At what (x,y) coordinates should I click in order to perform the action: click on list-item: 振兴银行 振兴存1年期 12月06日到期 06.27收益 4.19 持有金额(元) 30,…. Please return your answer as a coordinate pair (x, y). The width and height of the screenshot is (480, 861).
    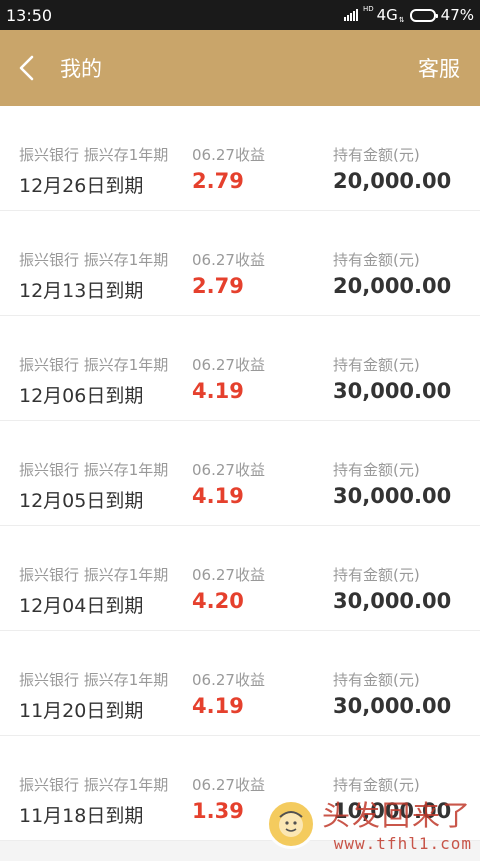
    Looking at the image, I should click on (240, 368).